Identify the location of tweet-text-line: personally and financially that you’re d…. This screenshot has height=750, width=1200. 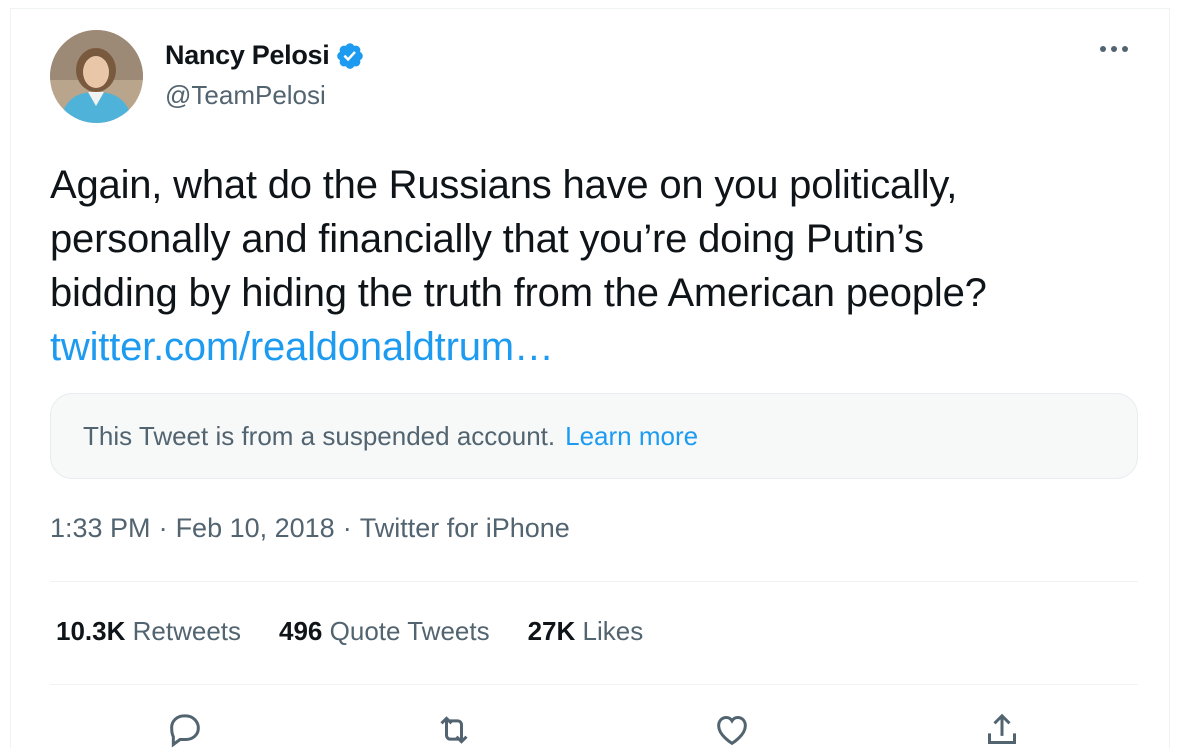
(487, 239).